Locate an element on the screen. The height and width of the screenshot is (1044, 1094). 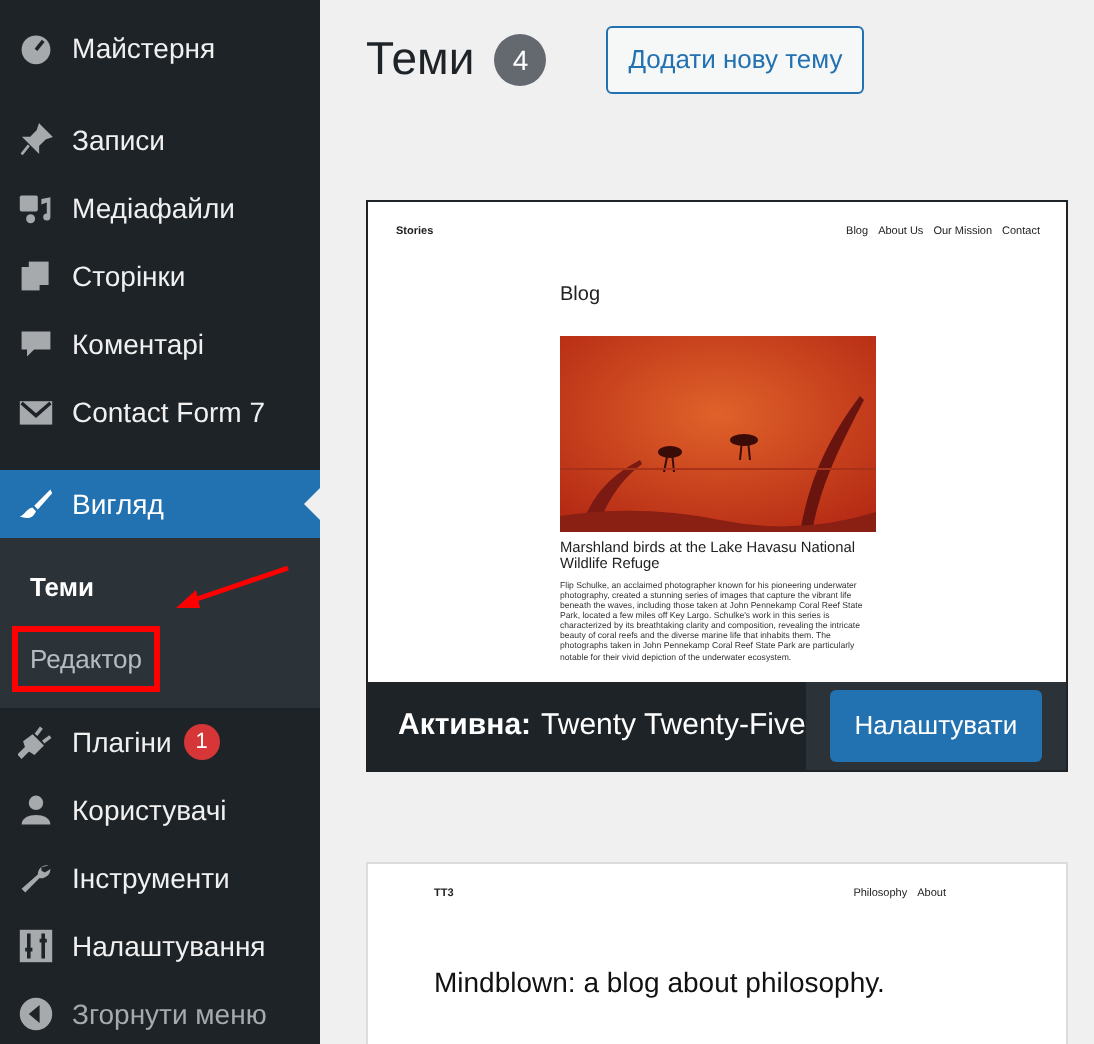
theme-count: 4 is located at coordinates (520, 60).